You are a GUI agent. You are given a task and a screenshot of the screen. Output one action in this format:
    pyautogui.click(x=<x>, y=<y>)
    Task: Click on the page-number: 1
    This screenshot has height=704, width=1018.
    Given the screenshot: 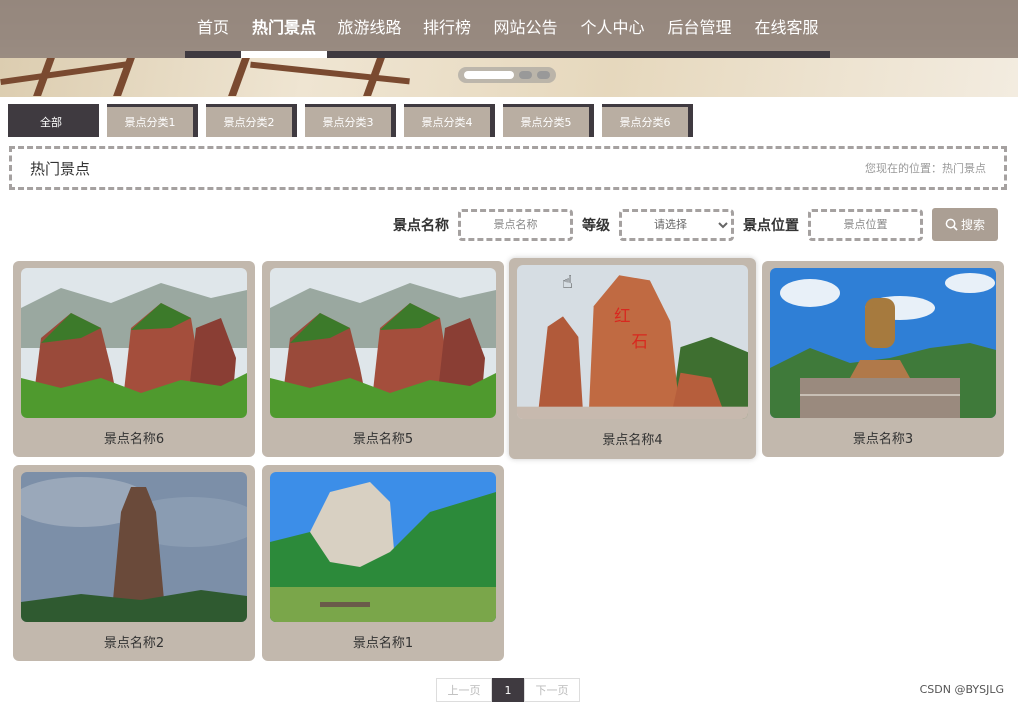 What is the action you would take?
    pyautogui.click(x=508, y=690)
    